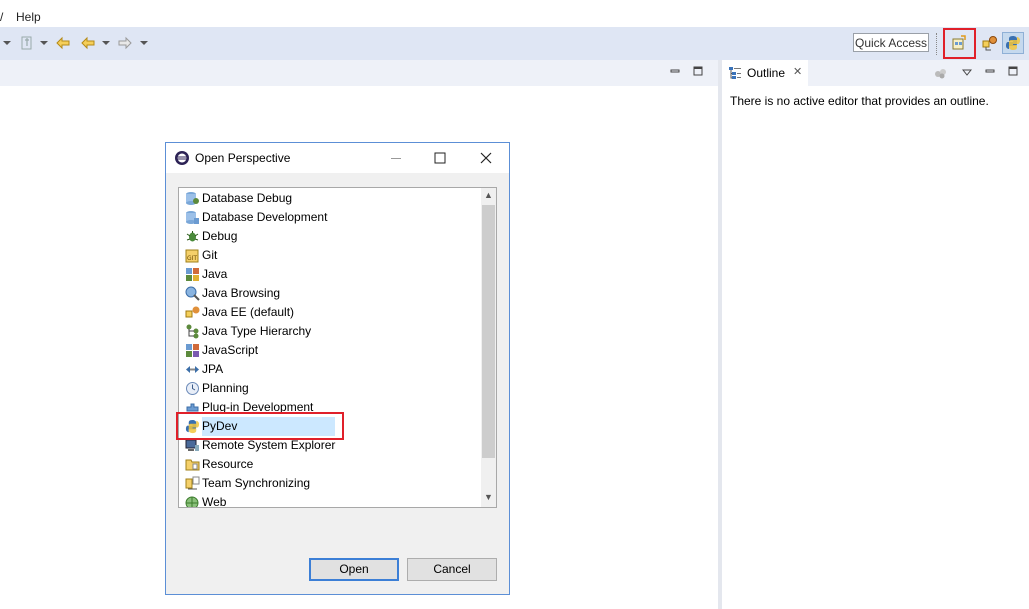  What do you see at coordinates (192, 483) in the screenshot?
I see `team-sync-icon` at bounding box center [192, 483].